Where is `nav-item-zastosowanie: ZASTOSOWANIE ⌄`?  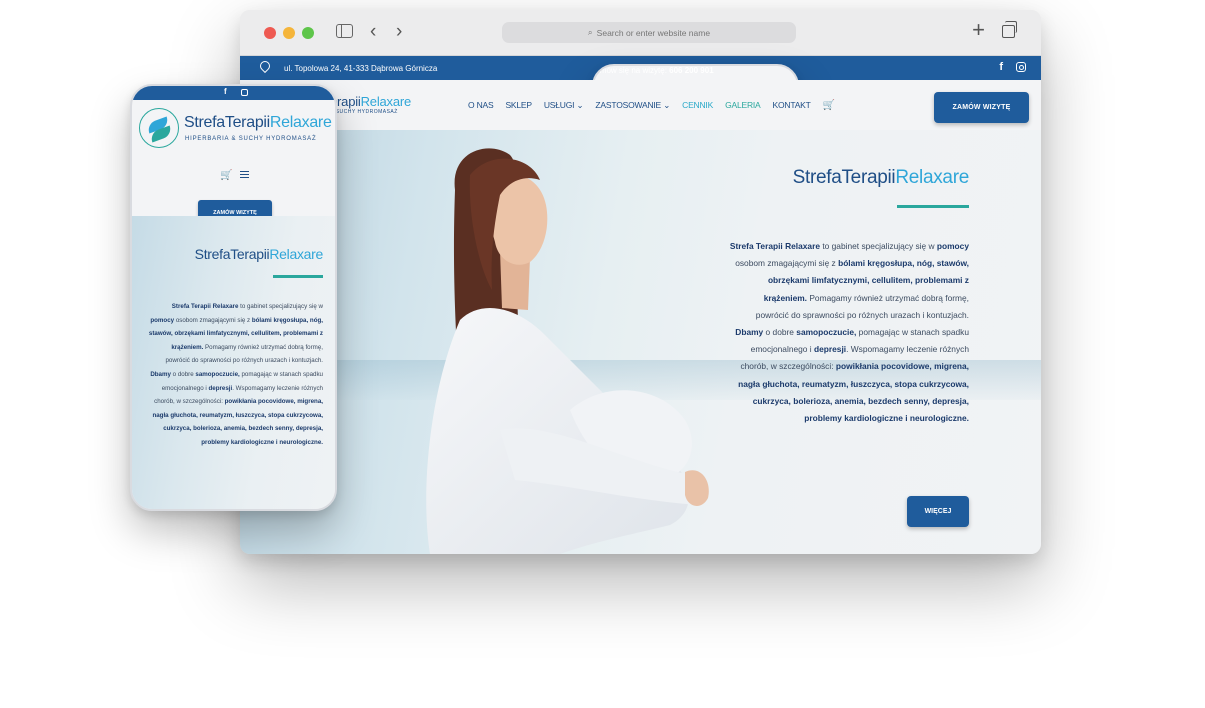
nav-item-zastosowanie: ZASTOSOWANIE ⌄ is located at coordinates (632, 105).